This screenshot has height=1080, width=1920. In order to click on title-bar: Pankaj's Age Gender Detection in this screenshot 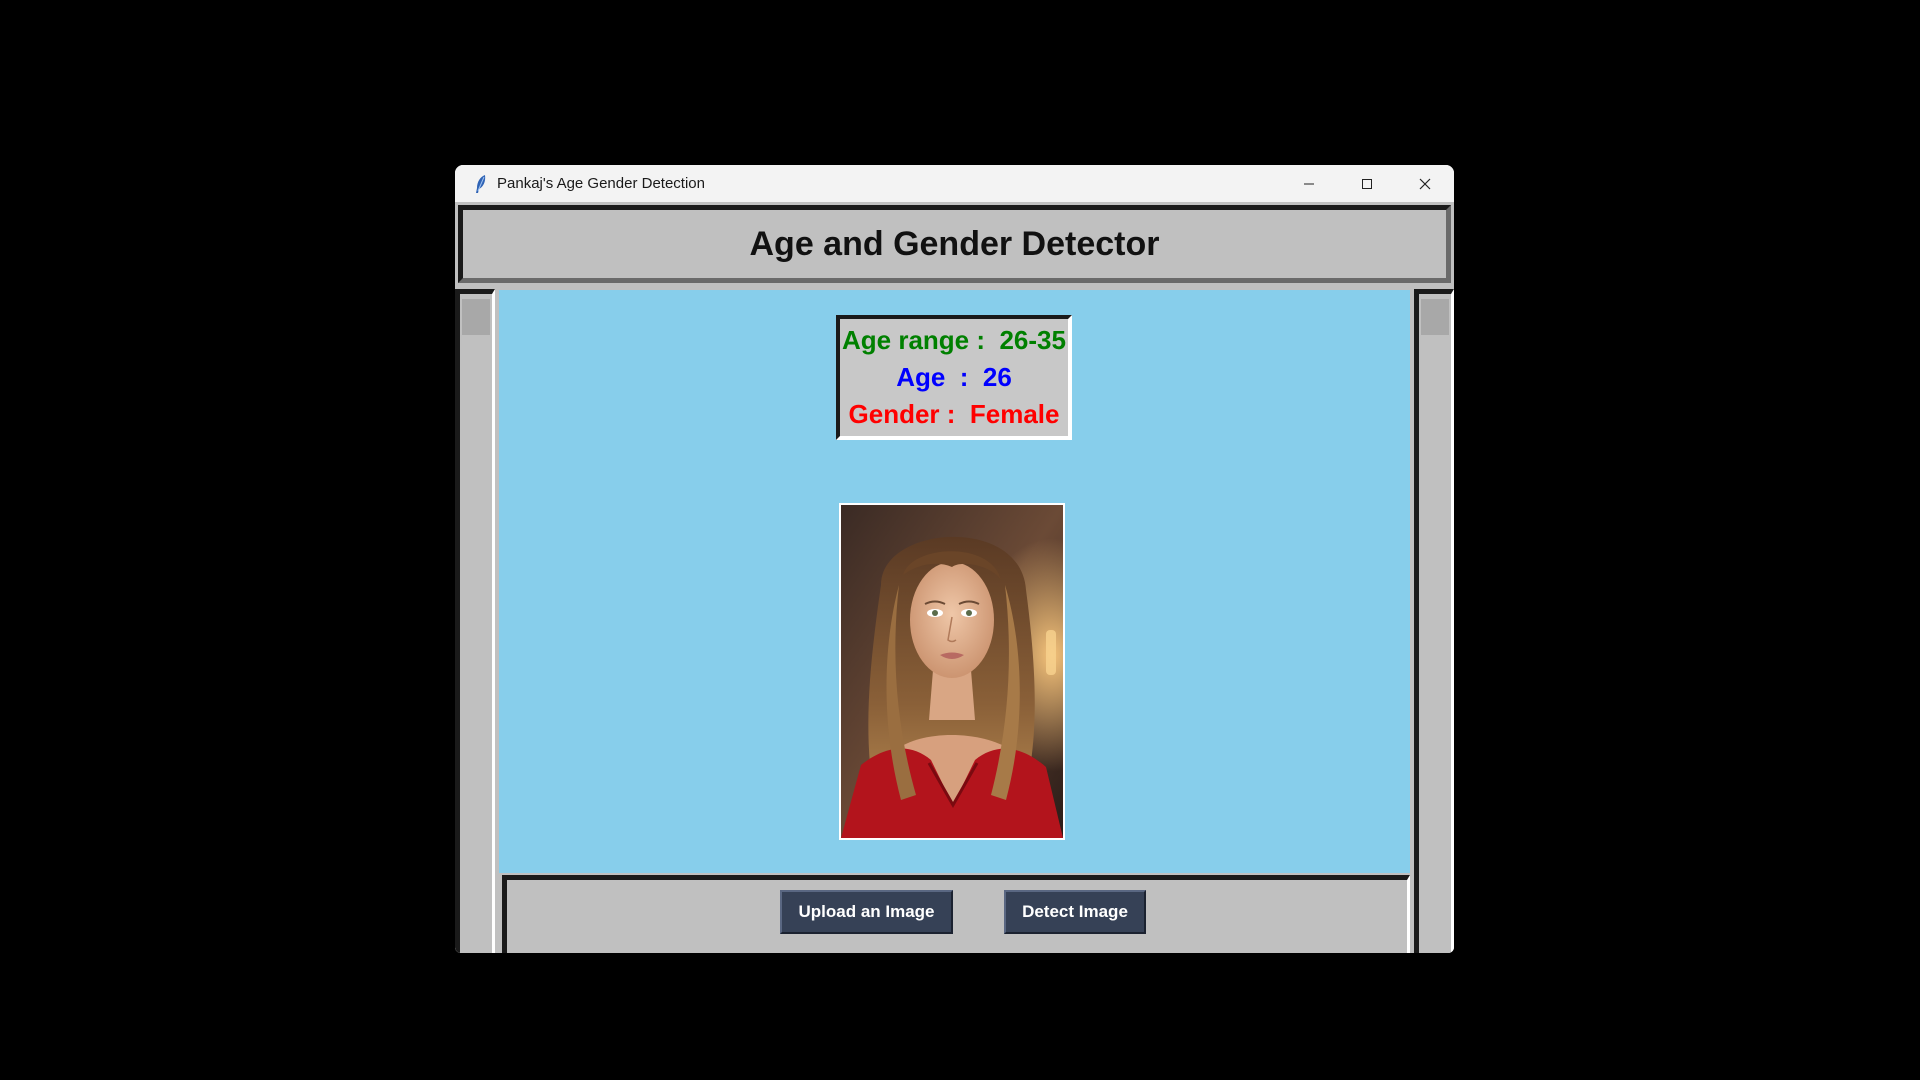, I will do `click(954, 183)`.